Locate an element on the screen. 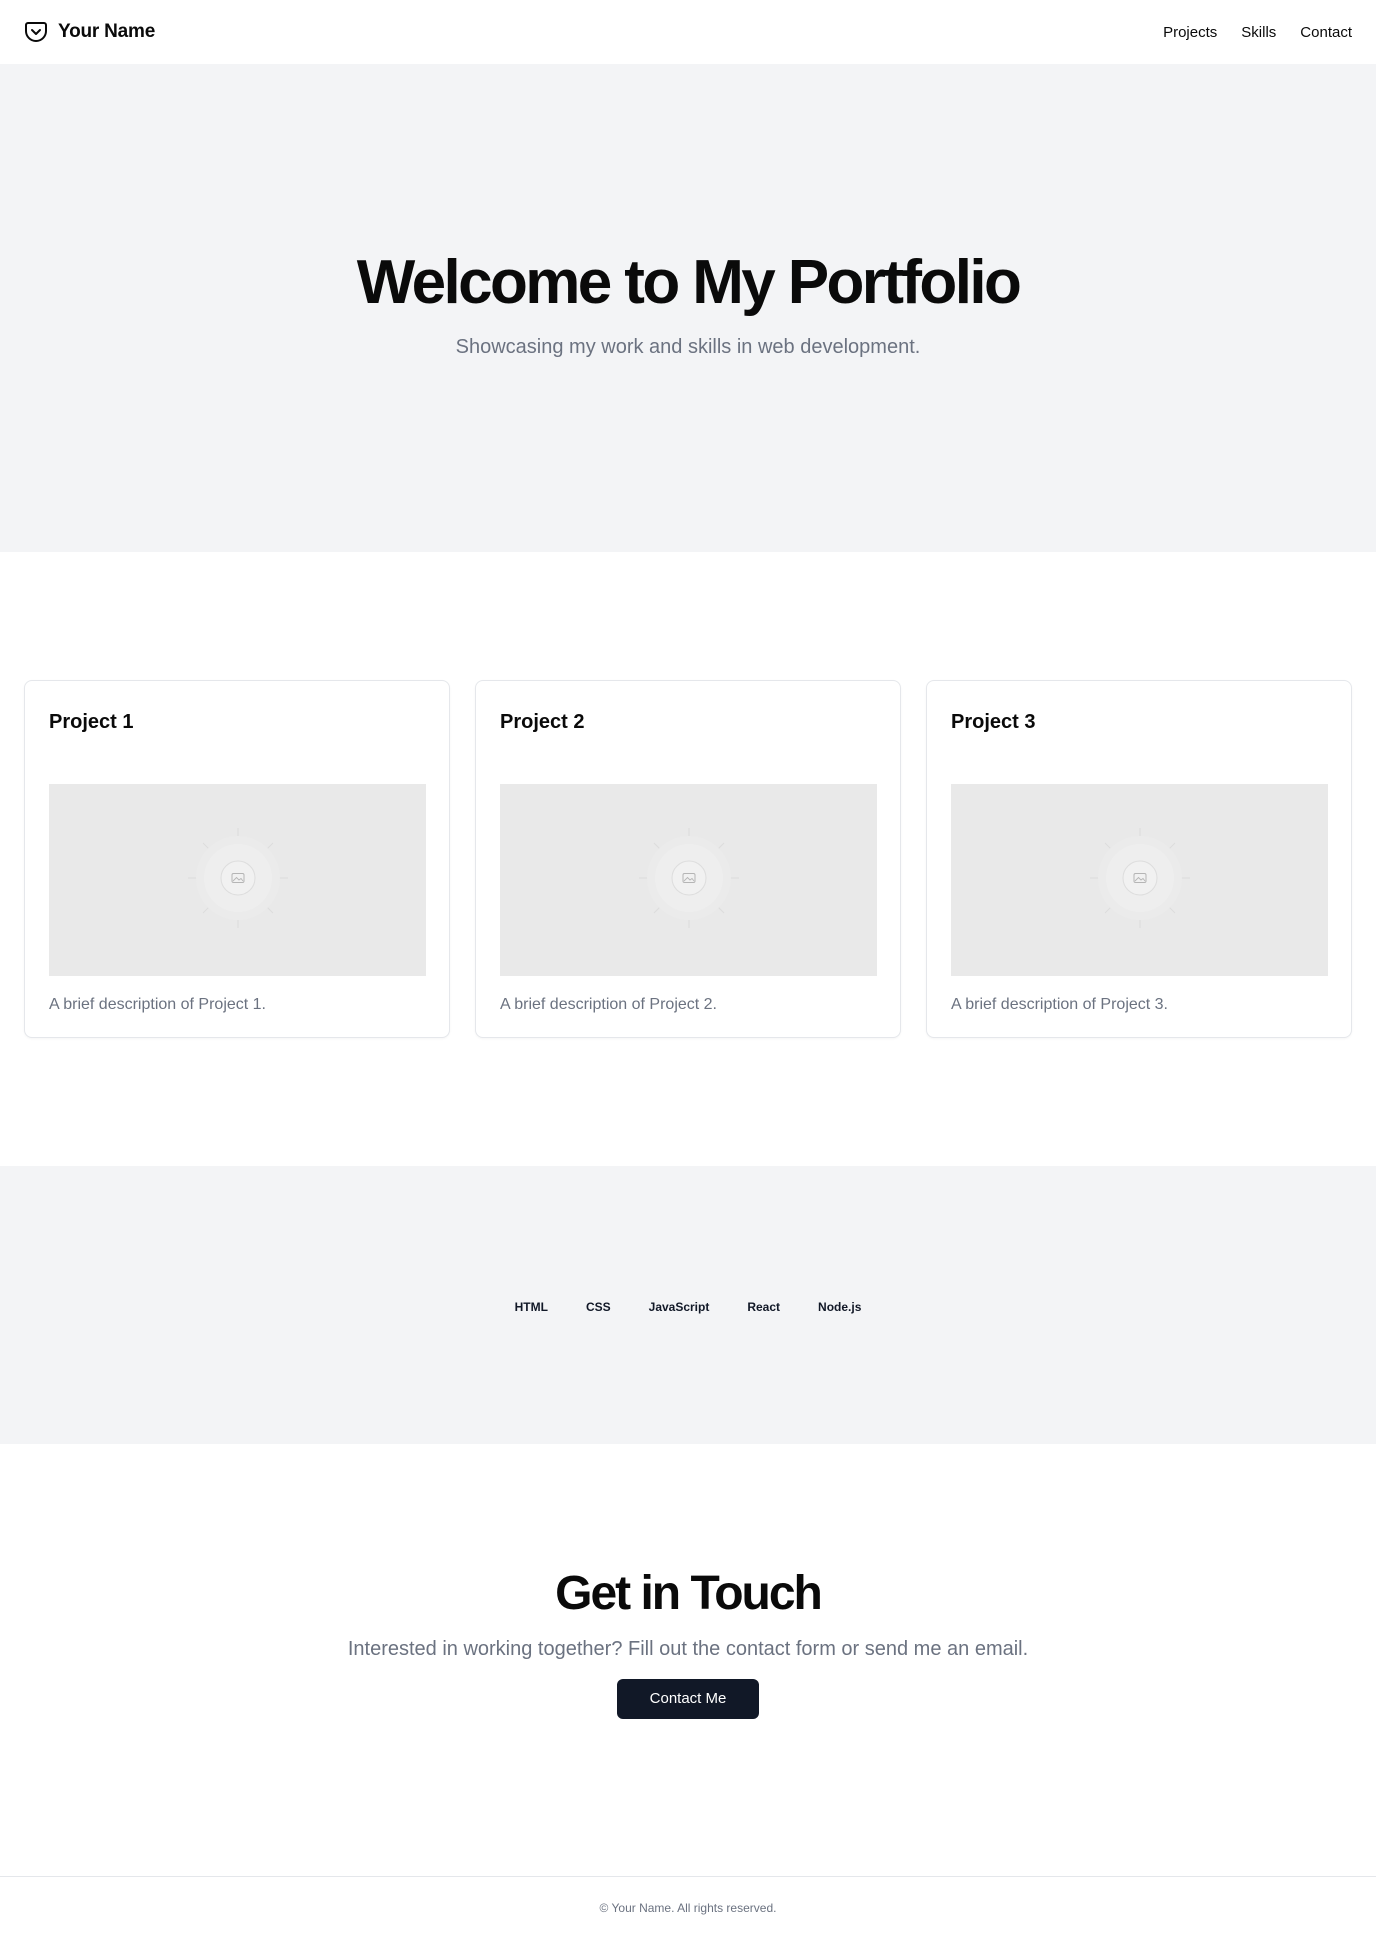 Image resolution: width=1376 pixels, height=1940 pixels. site-footer: © Your Name. All rights reserved. is located at coordinates (688, 1908).